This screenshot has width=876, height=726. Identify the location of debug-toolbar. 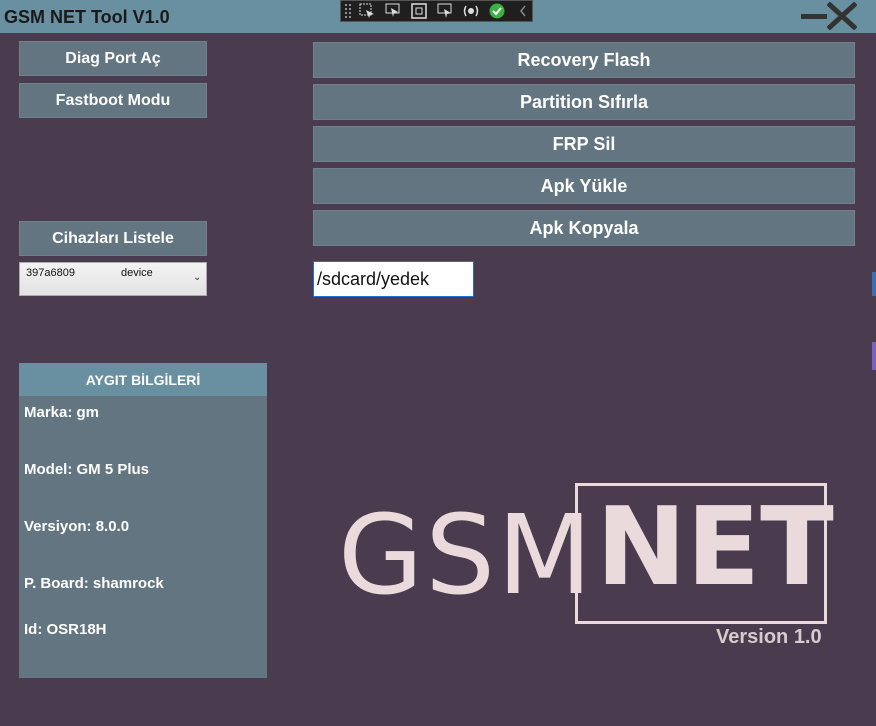
(436, 11).